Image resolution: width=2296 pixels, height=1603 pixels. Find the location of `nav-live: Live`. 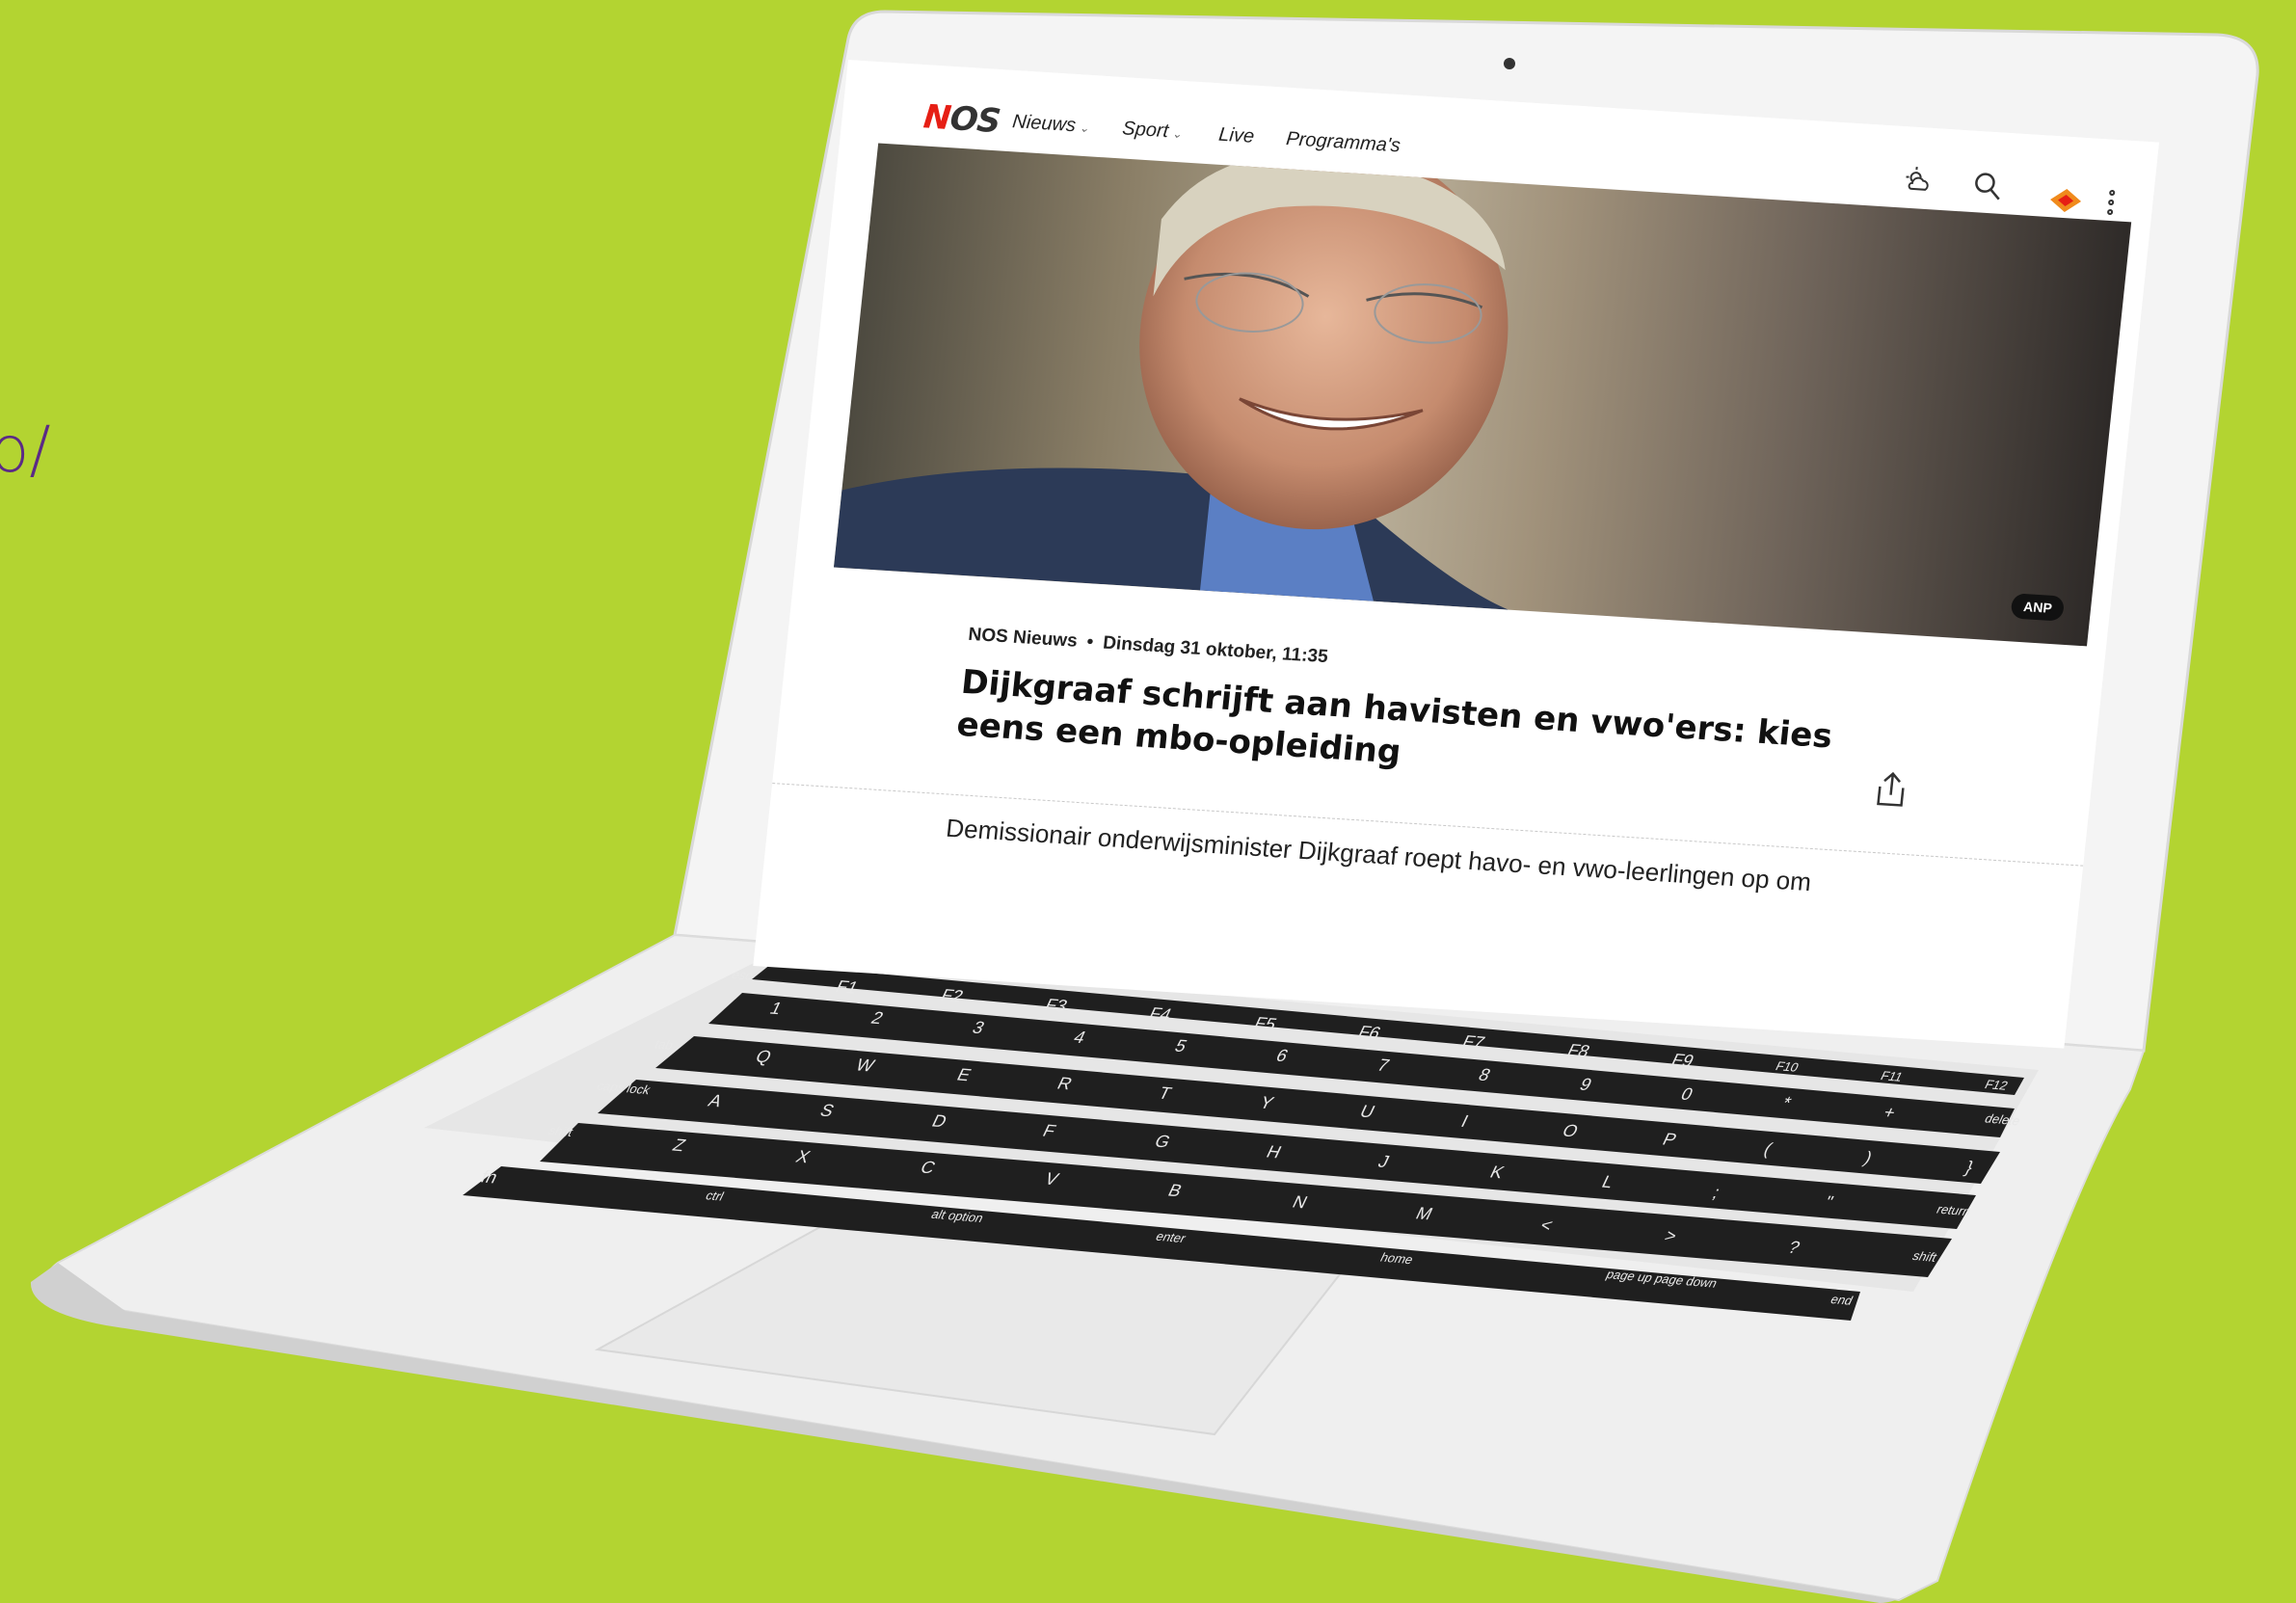

nav-live: Live is located at coordinates (1236, 136).